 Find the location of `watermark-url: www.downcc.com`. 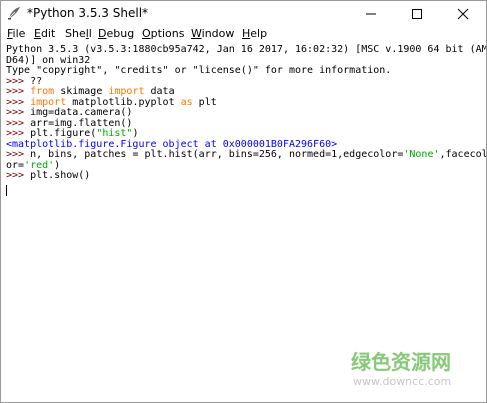

watermark-url: www.downcc.com is located at coordinates (402, 381).